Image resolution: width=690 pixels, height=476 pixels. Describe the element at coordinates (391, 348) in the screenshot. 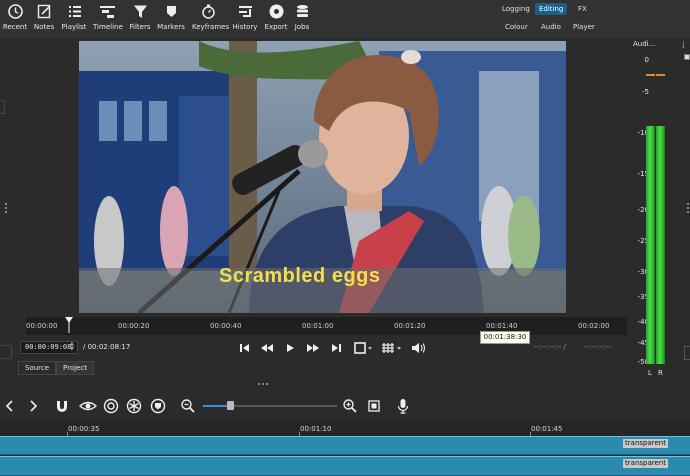

I see `grid-icon` at that location.